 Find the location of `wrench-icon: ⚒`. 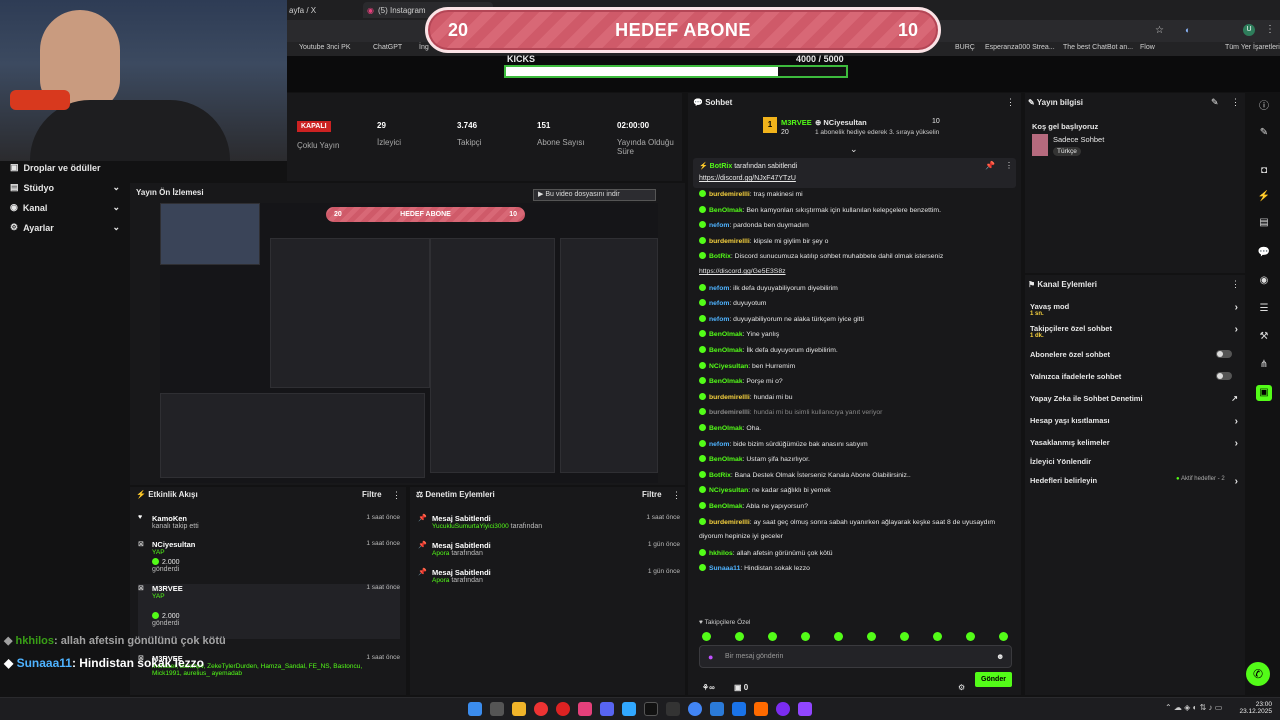

wrench-icon: ⚒ is located at coordinates (1264, 337).